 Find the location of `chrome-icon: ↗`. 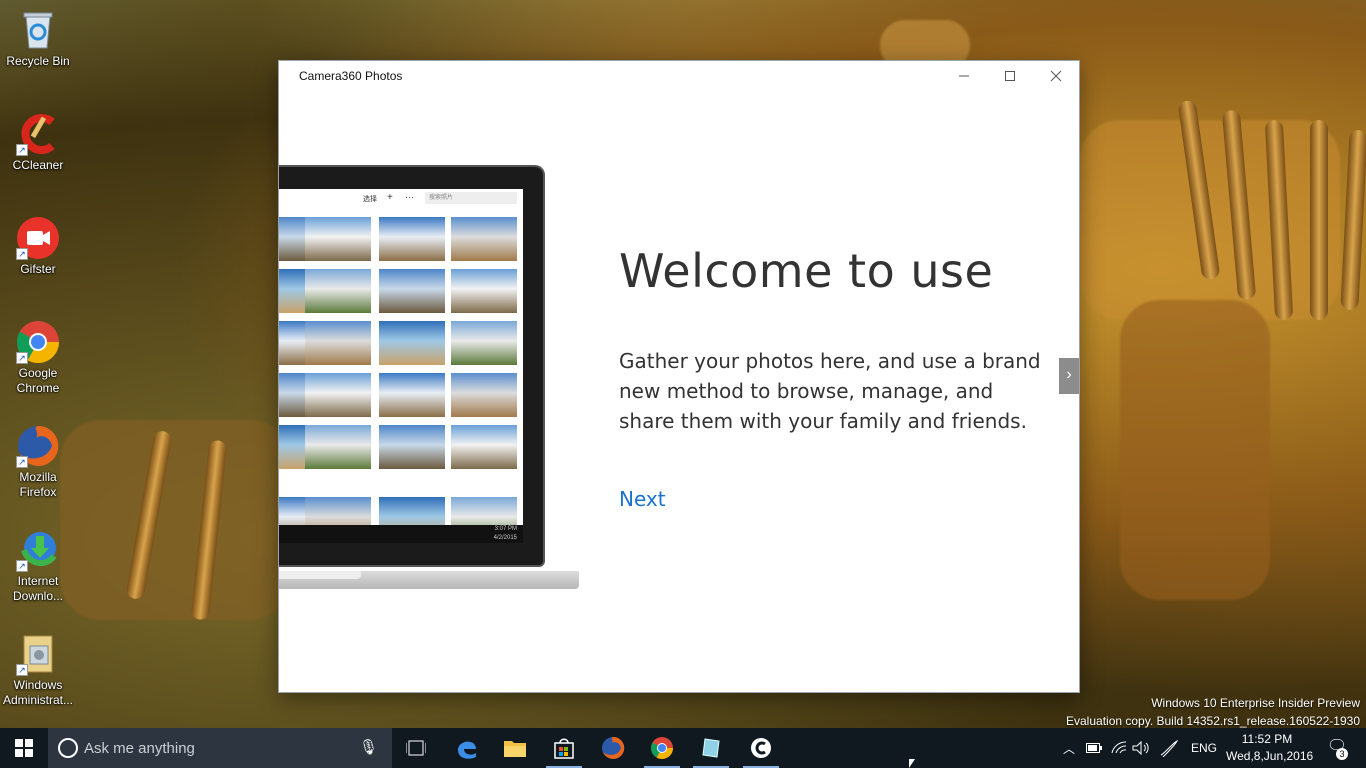

chrome-icon: ↗ is located at coordinates (38, 342).